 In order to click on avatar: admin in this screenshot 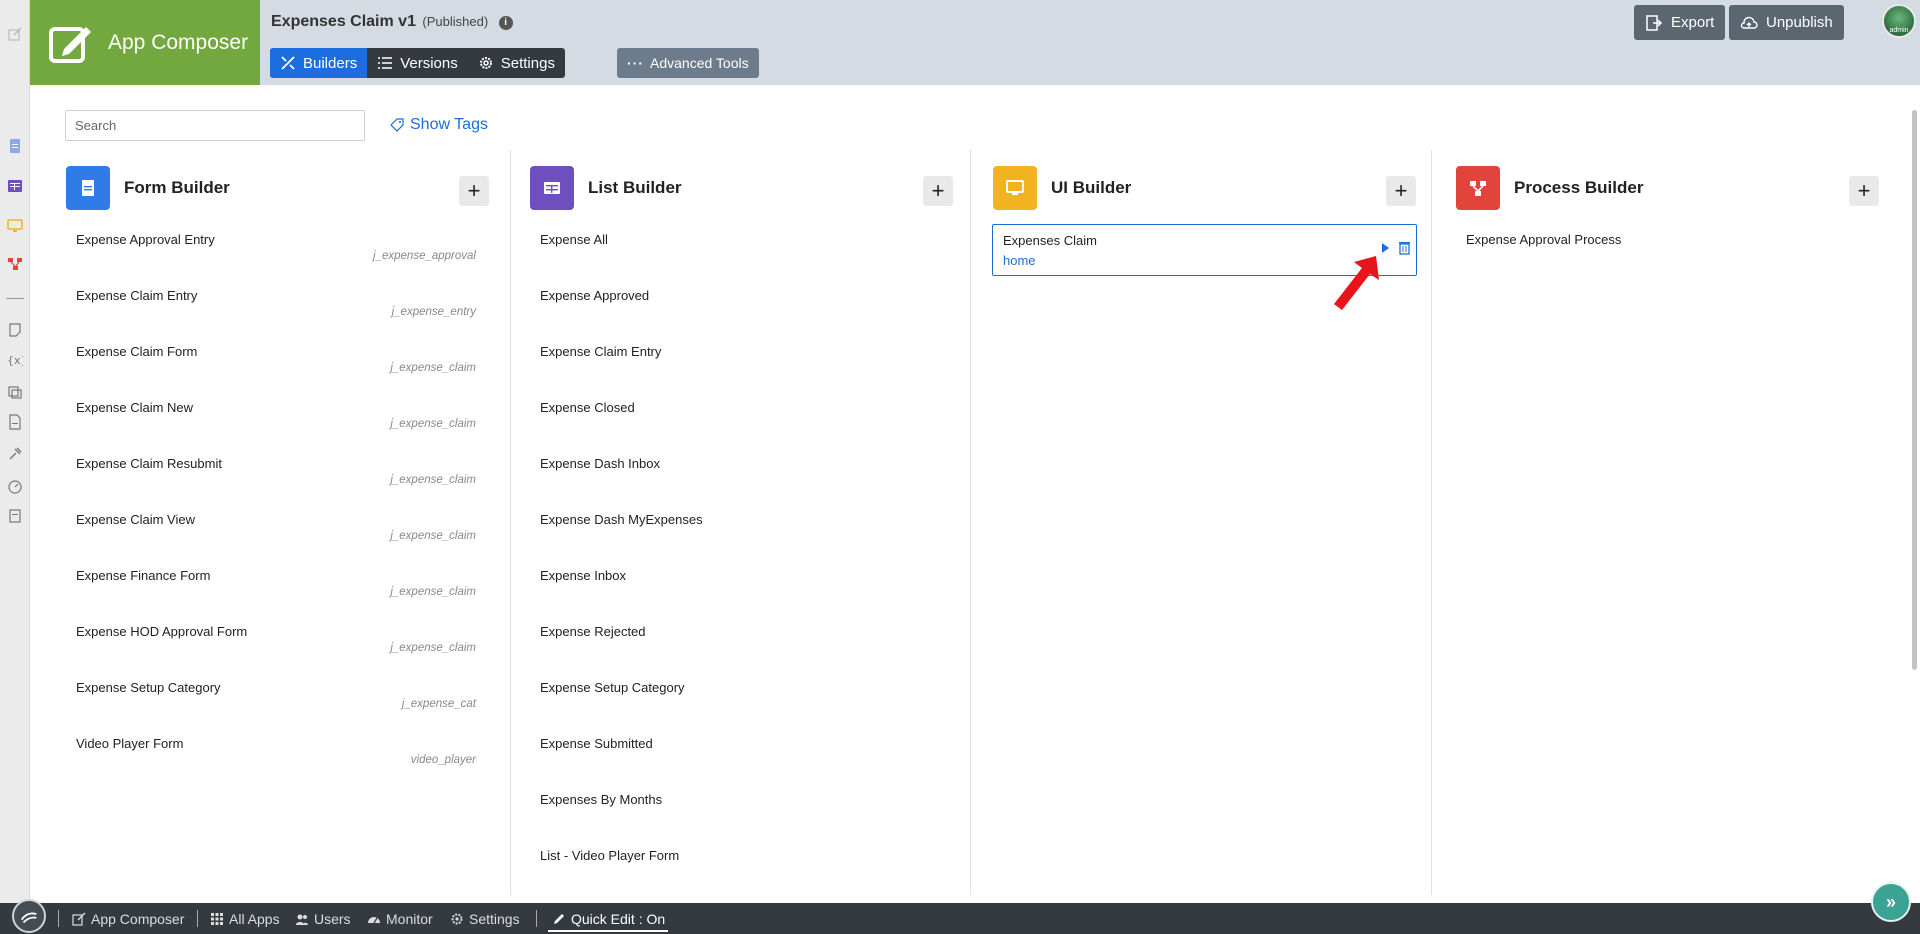, I will do `click(1899, 21)`.